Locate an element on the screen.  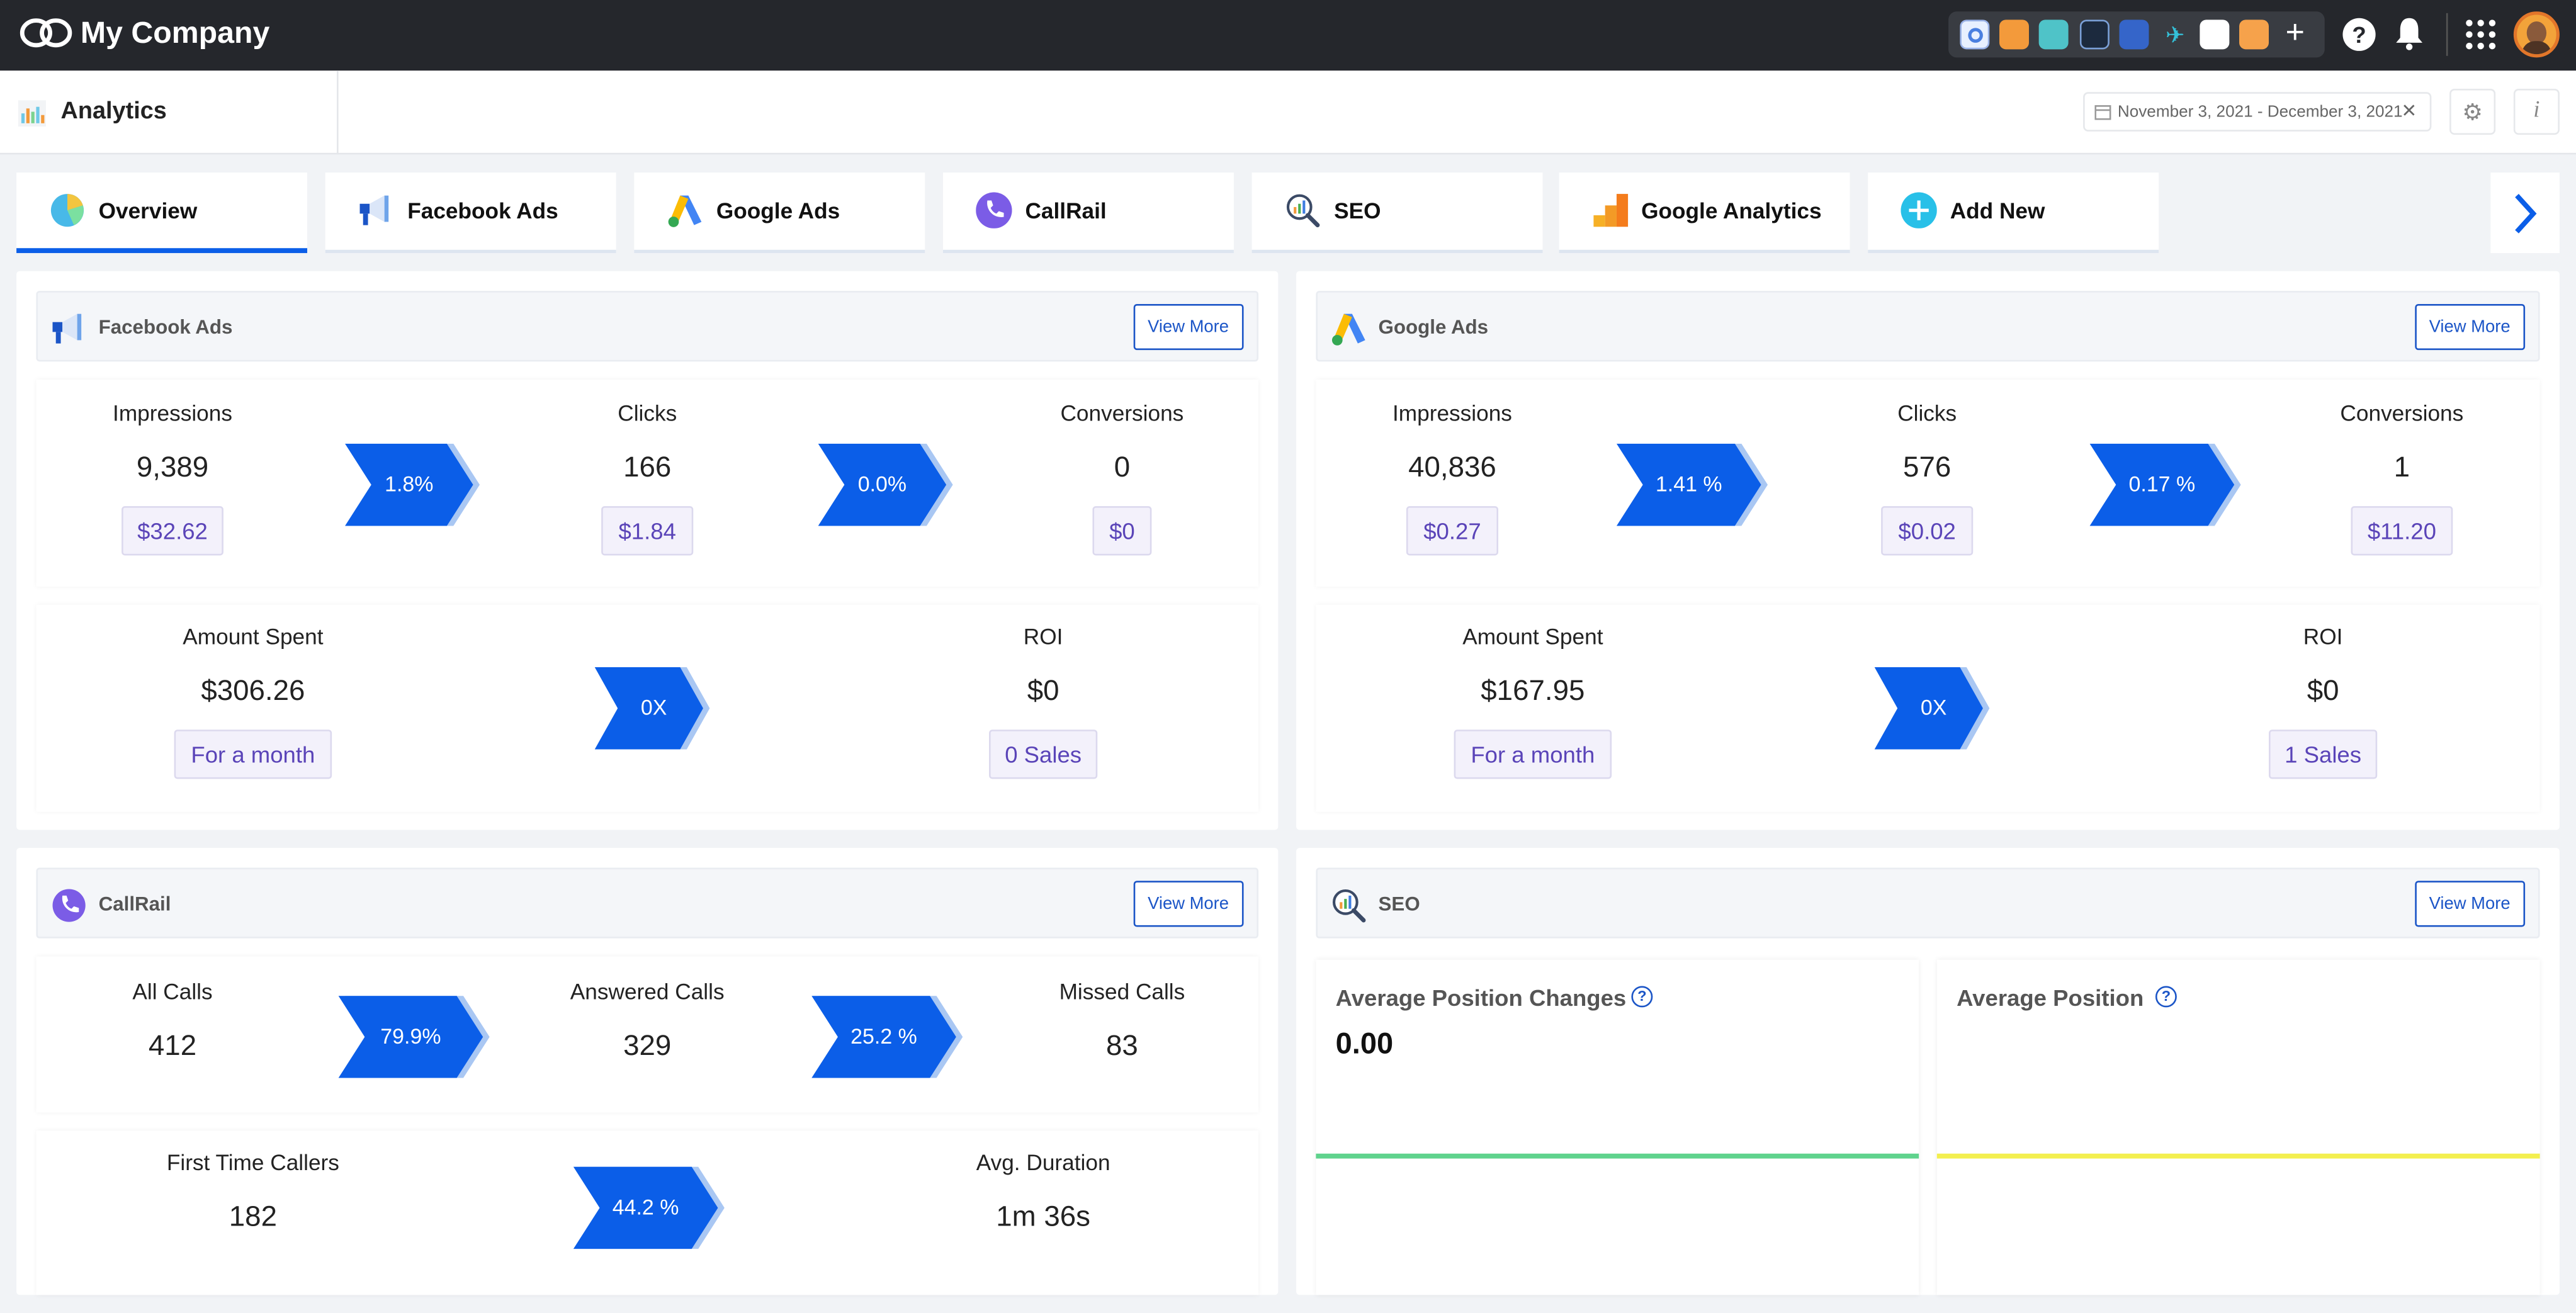
tab-overview: Overview is located at coordinates (162, 213).